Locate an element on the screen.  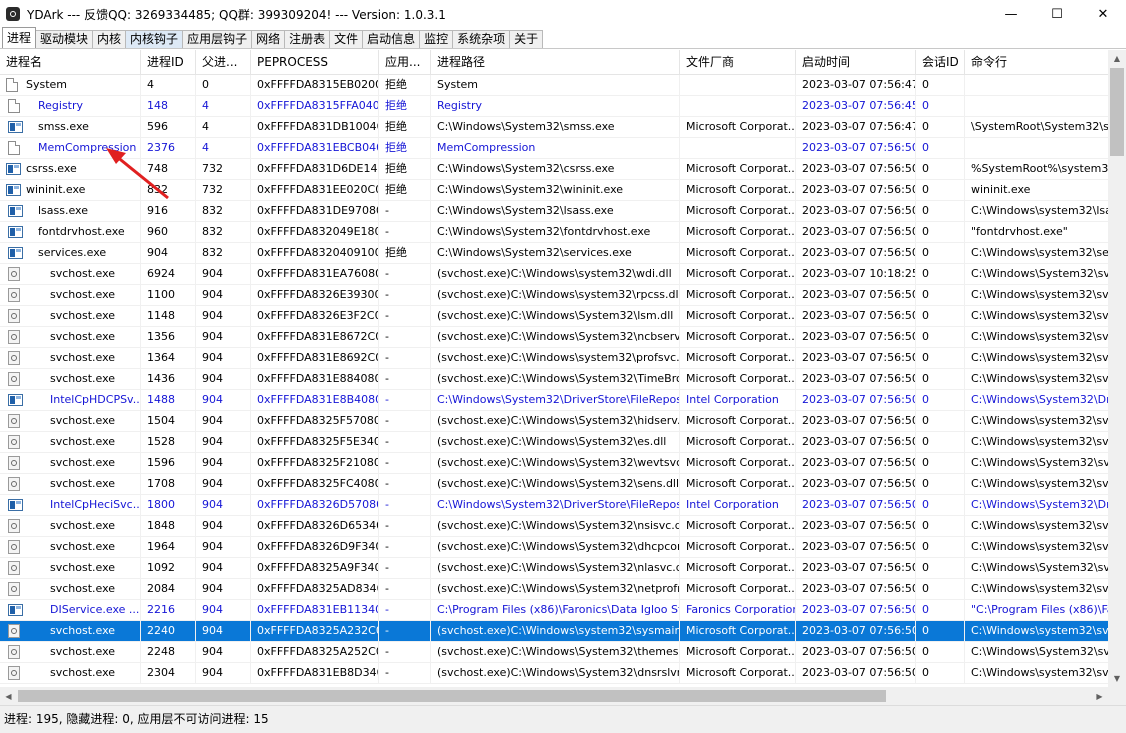
column-header-process-name: 进程名 is located at coordinates (70, 62).